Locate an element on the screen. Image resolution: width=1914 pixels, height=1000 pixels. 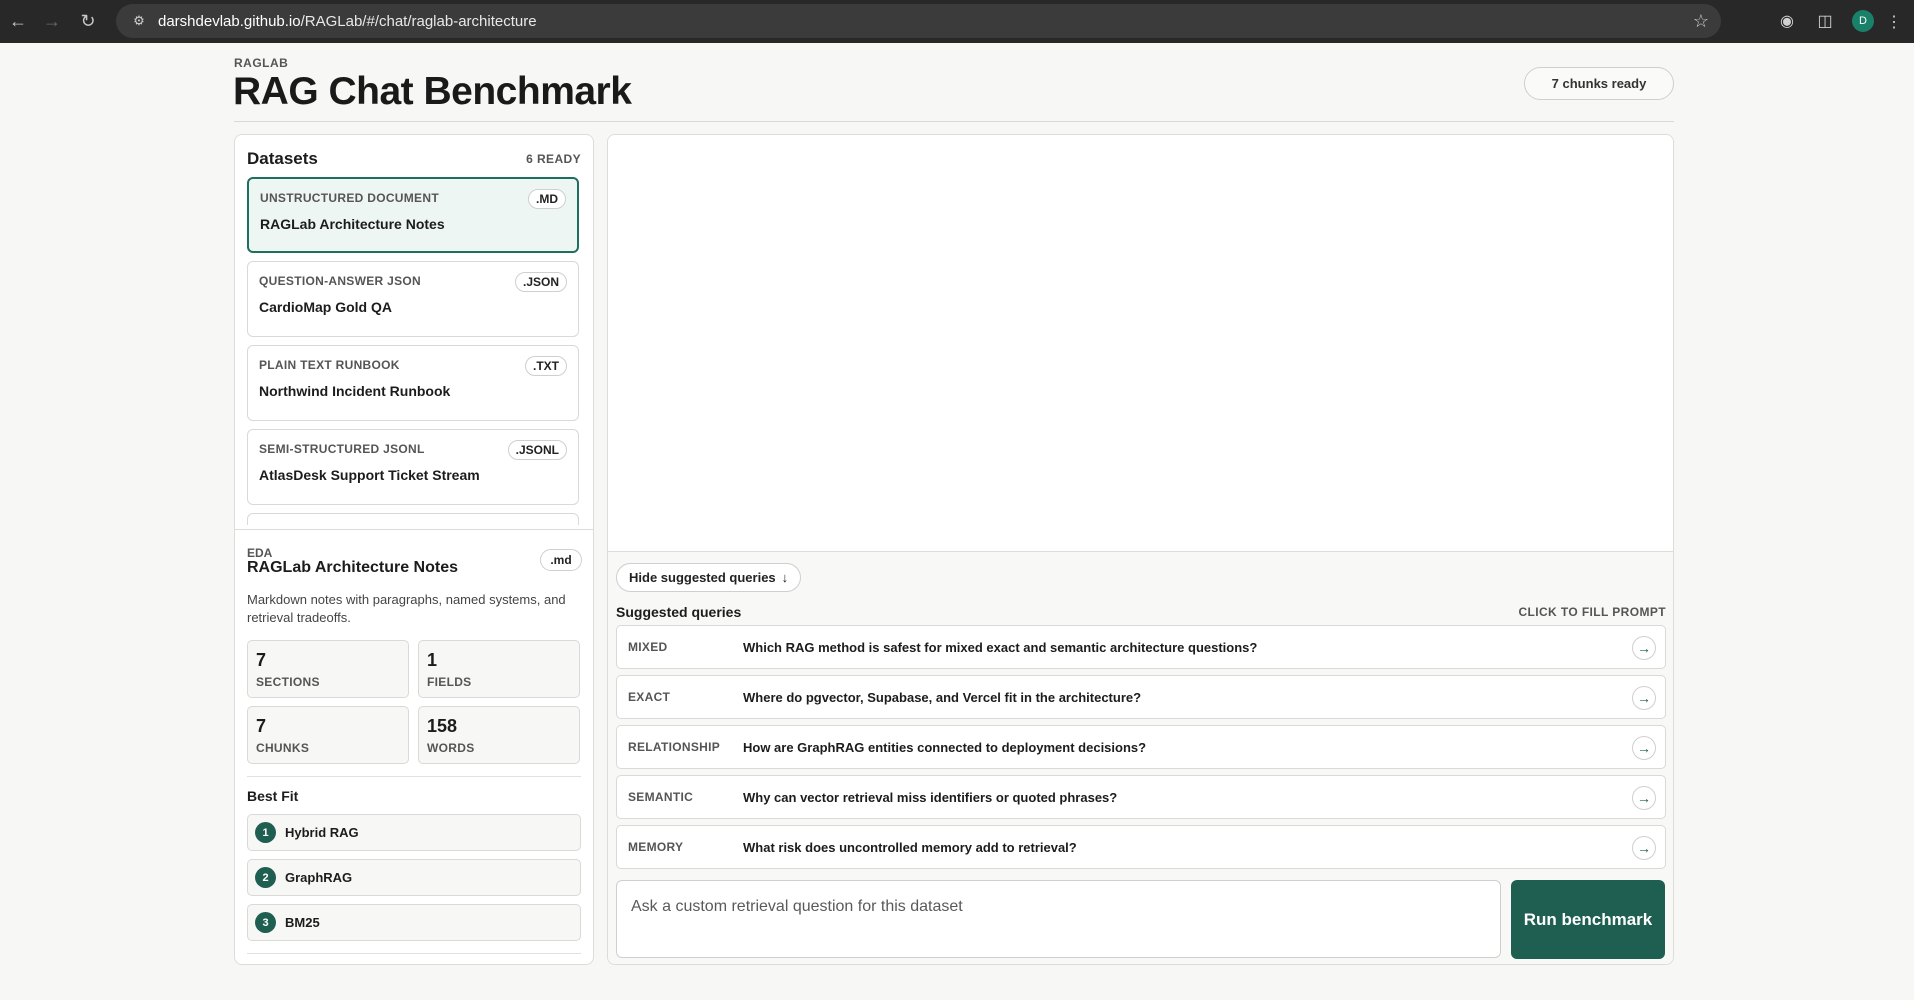
stat-card-fields: 1 FIELDS is located at coordinates (499, 669).